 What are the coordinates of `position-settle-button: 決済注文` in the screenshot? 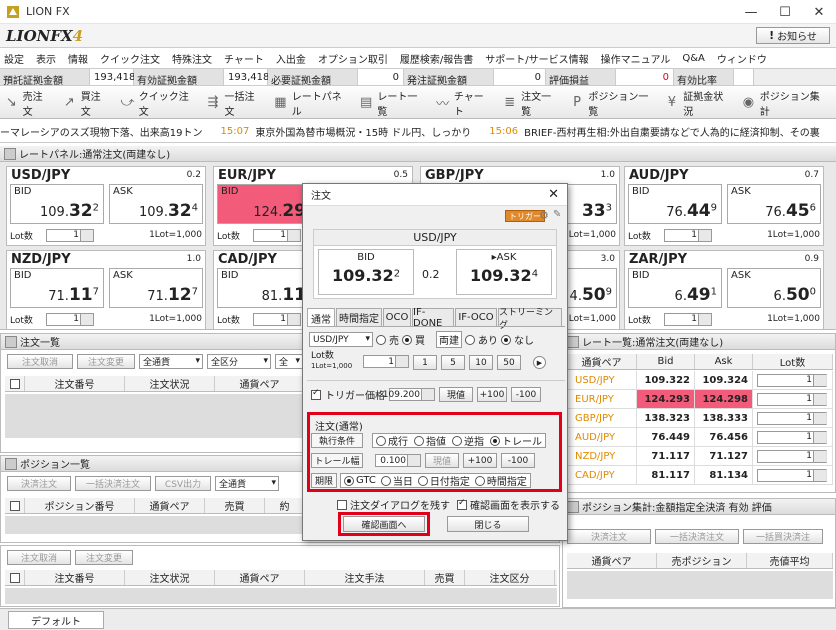 It's located at (39, 483).